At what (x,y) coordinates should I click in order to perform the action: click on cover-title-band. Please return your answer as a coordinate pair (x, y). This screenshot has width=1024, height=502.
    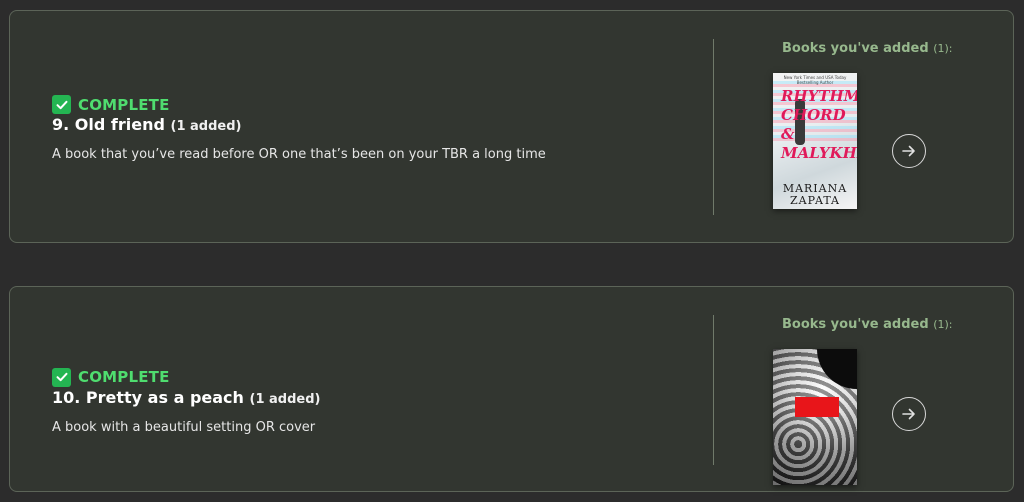
    Looking at the image, I should click on (817, 407).